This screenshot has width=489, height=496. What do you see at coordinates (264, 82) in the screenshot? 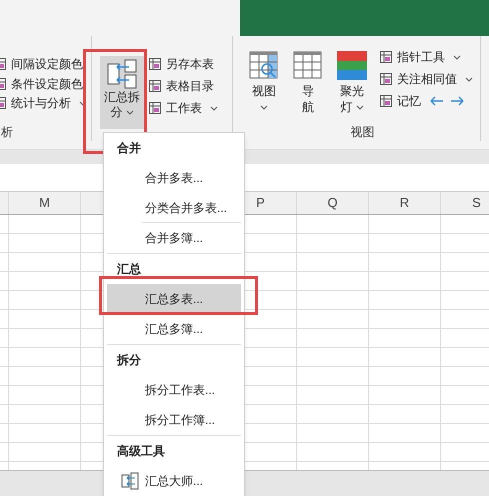
I see `ribbon-big-button: 视图` at bounding box center [264, 82].